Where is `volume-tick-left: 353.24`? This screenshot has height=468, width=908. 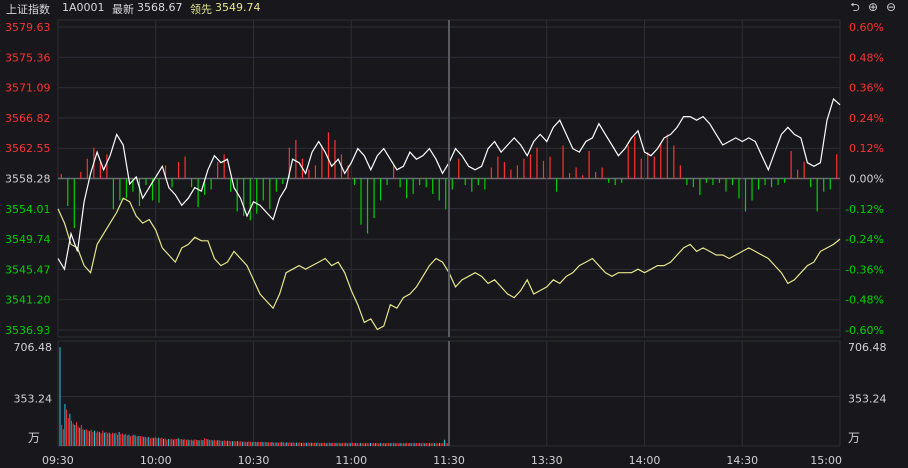 volume-tick-left: 353.24 is located at coordinates (33, 399).